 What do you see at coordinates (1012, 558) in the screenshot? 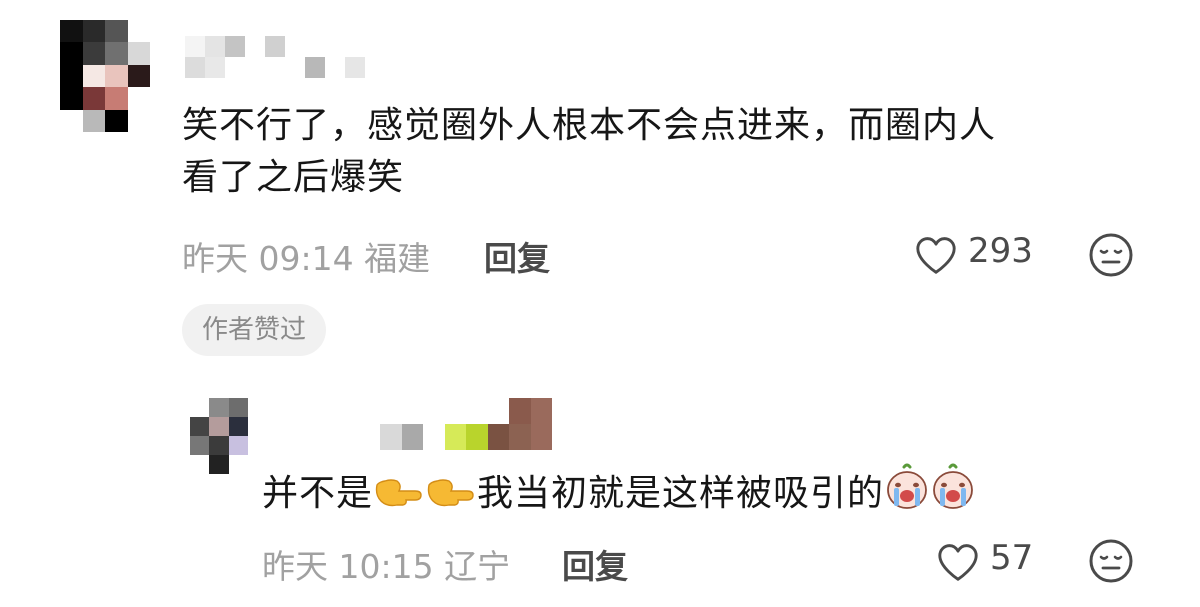
I see `reply-like-count: 57` at bounding box center [1012, 558].